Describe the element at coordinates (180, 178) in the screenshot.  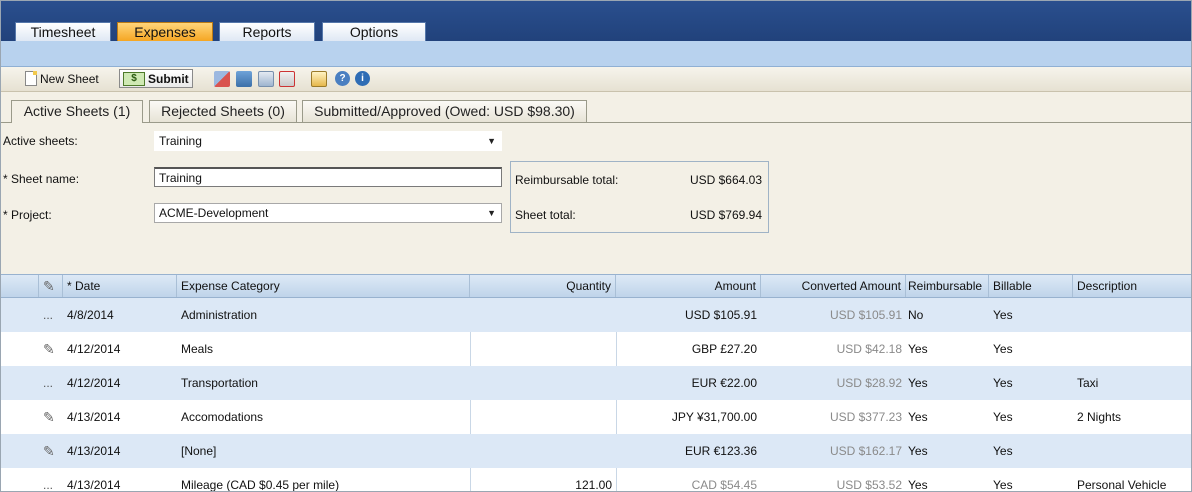
I see `sheet-name-value: Training` at that location.